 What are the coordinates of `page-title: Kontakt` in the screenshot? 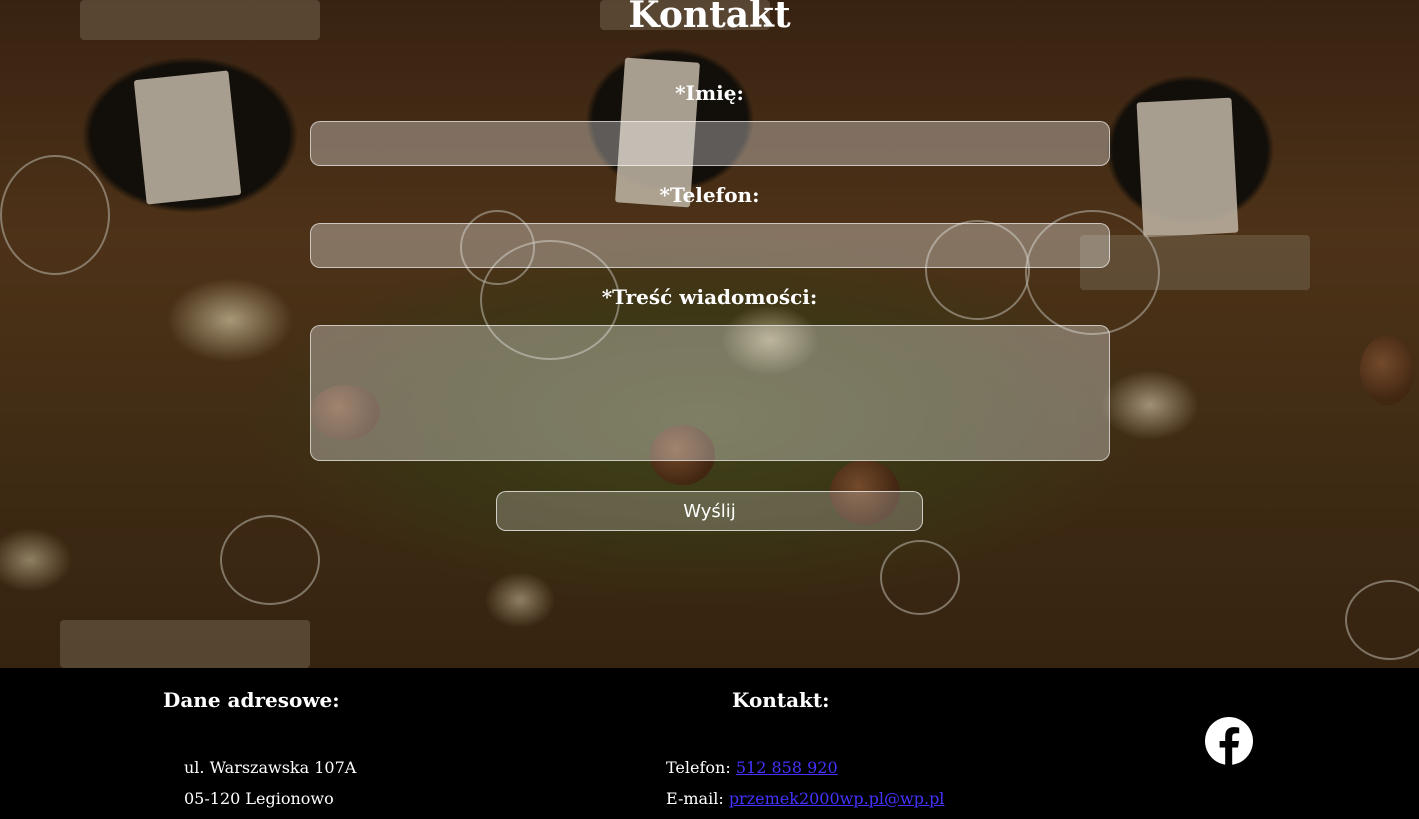 It's located at (709, 18).